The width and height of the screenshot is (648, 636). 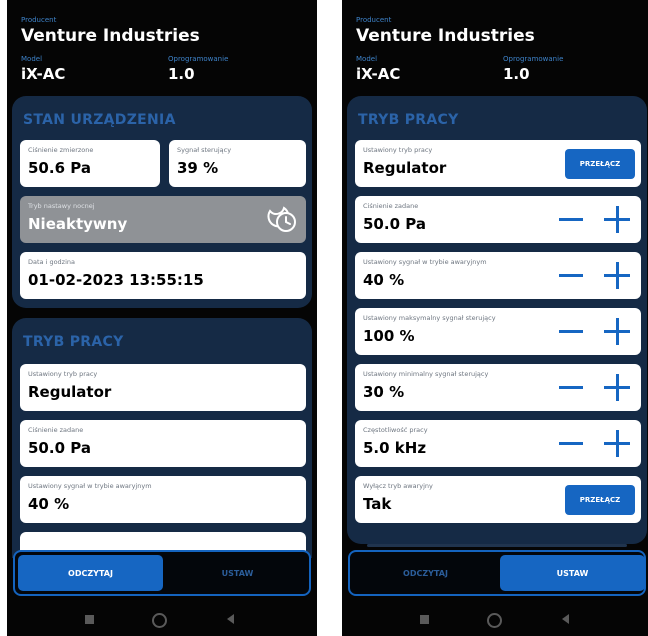 What do you see at coordinates (384, 280) in the screenshot?
I see `setting-row-value: 40 %` at bounding box center [384, 280].